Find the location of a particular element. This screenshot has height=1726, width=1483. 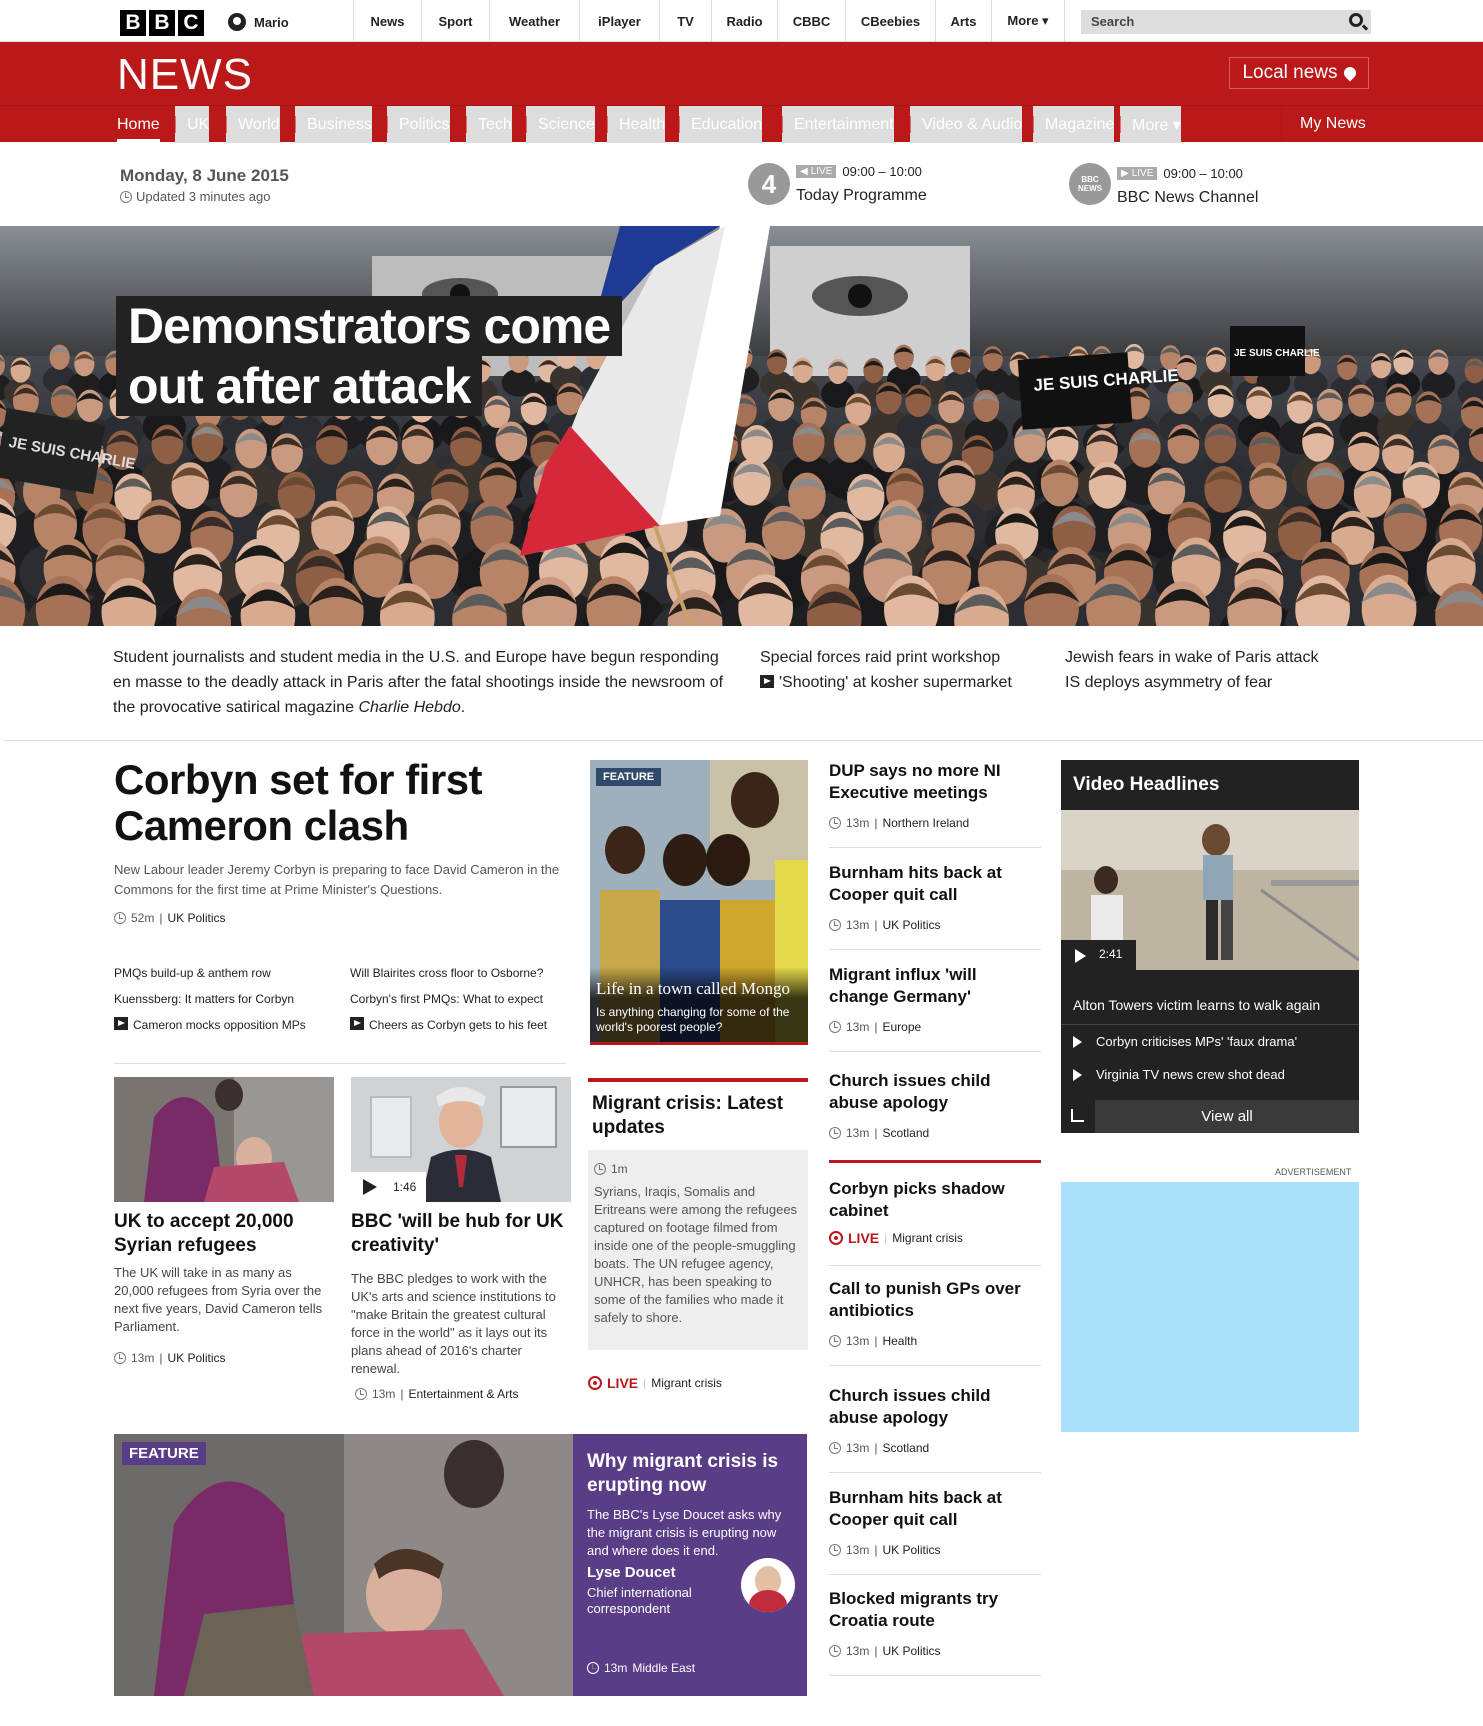

video-headline-item: Virginia TV news crew shot dead is located at coordinates (1179, 1074).